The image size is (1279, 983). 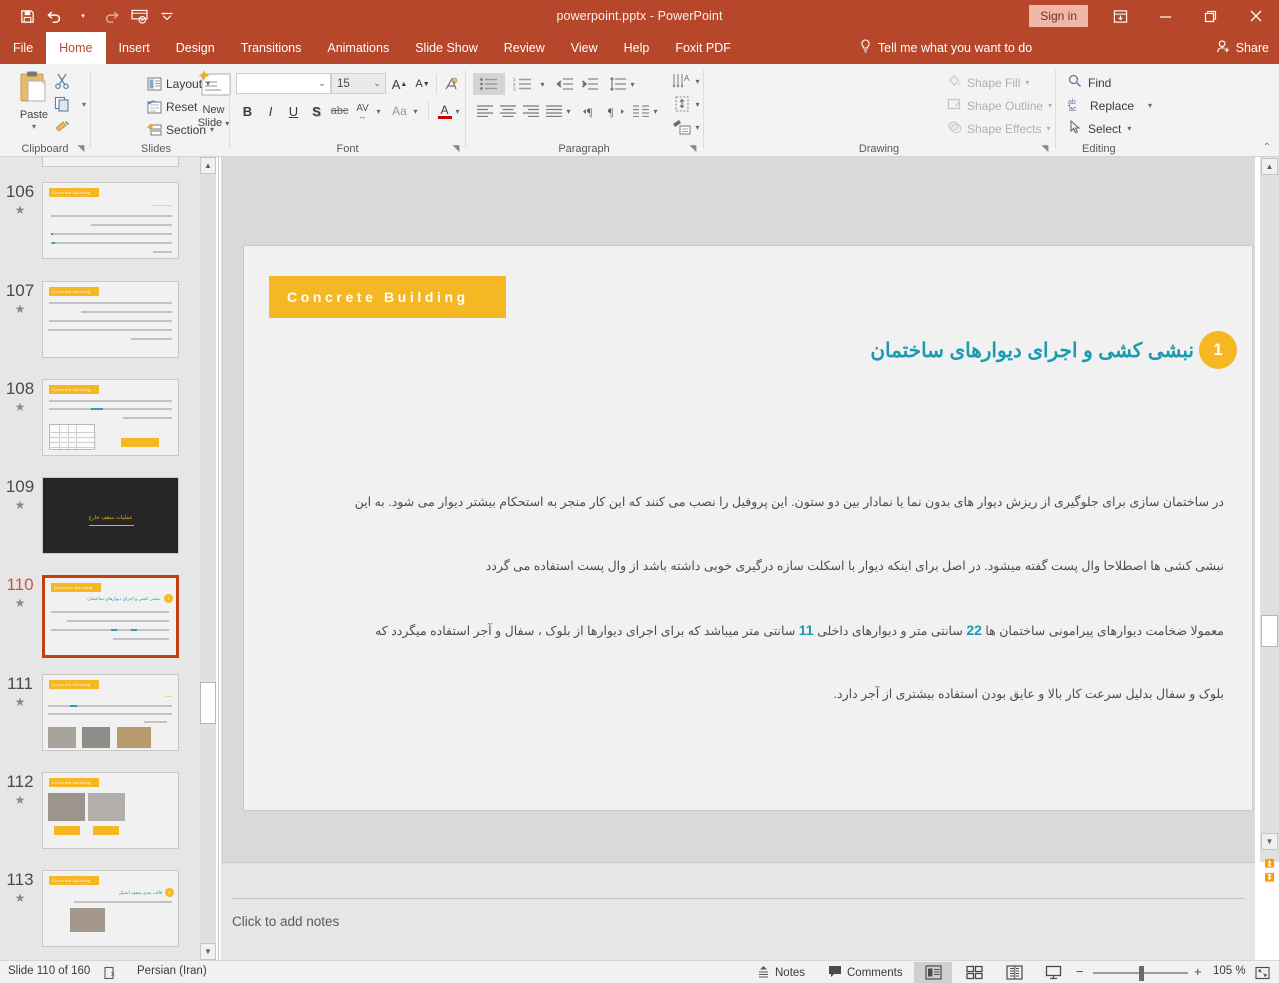 I want to click on caret-undo-icon: ▾, so click(x=83, y=16).